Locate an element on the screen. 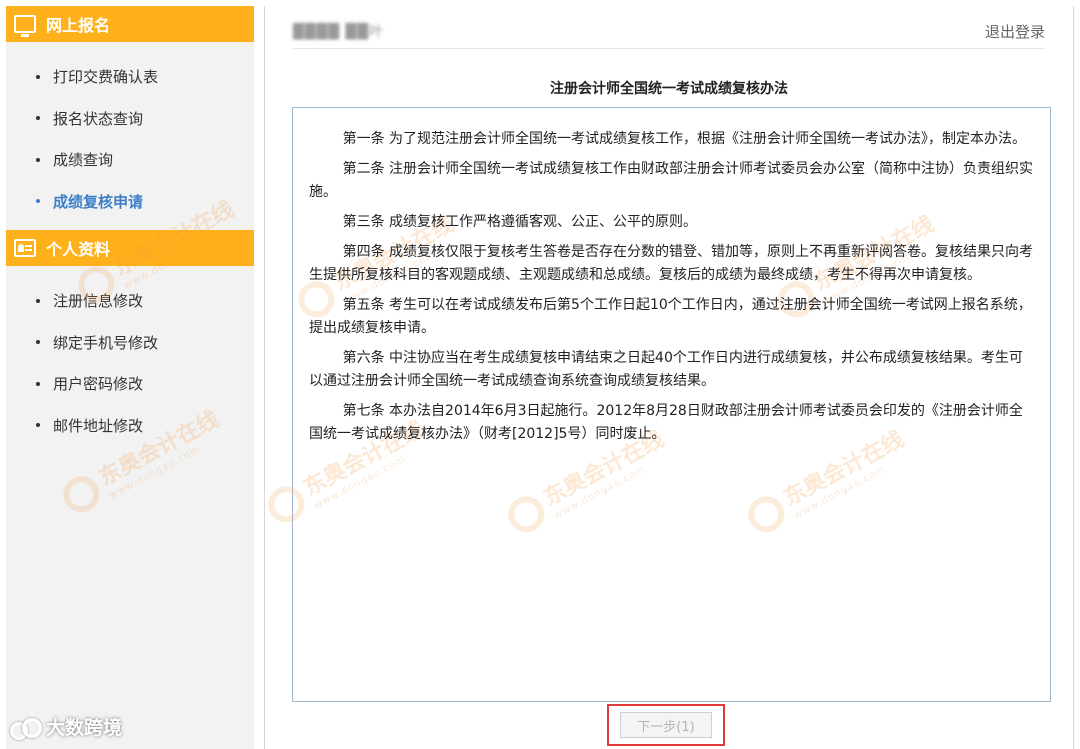 The height and width of the screenshot is (749, 1080). monitor-icon is located at coordinates (25, 26).